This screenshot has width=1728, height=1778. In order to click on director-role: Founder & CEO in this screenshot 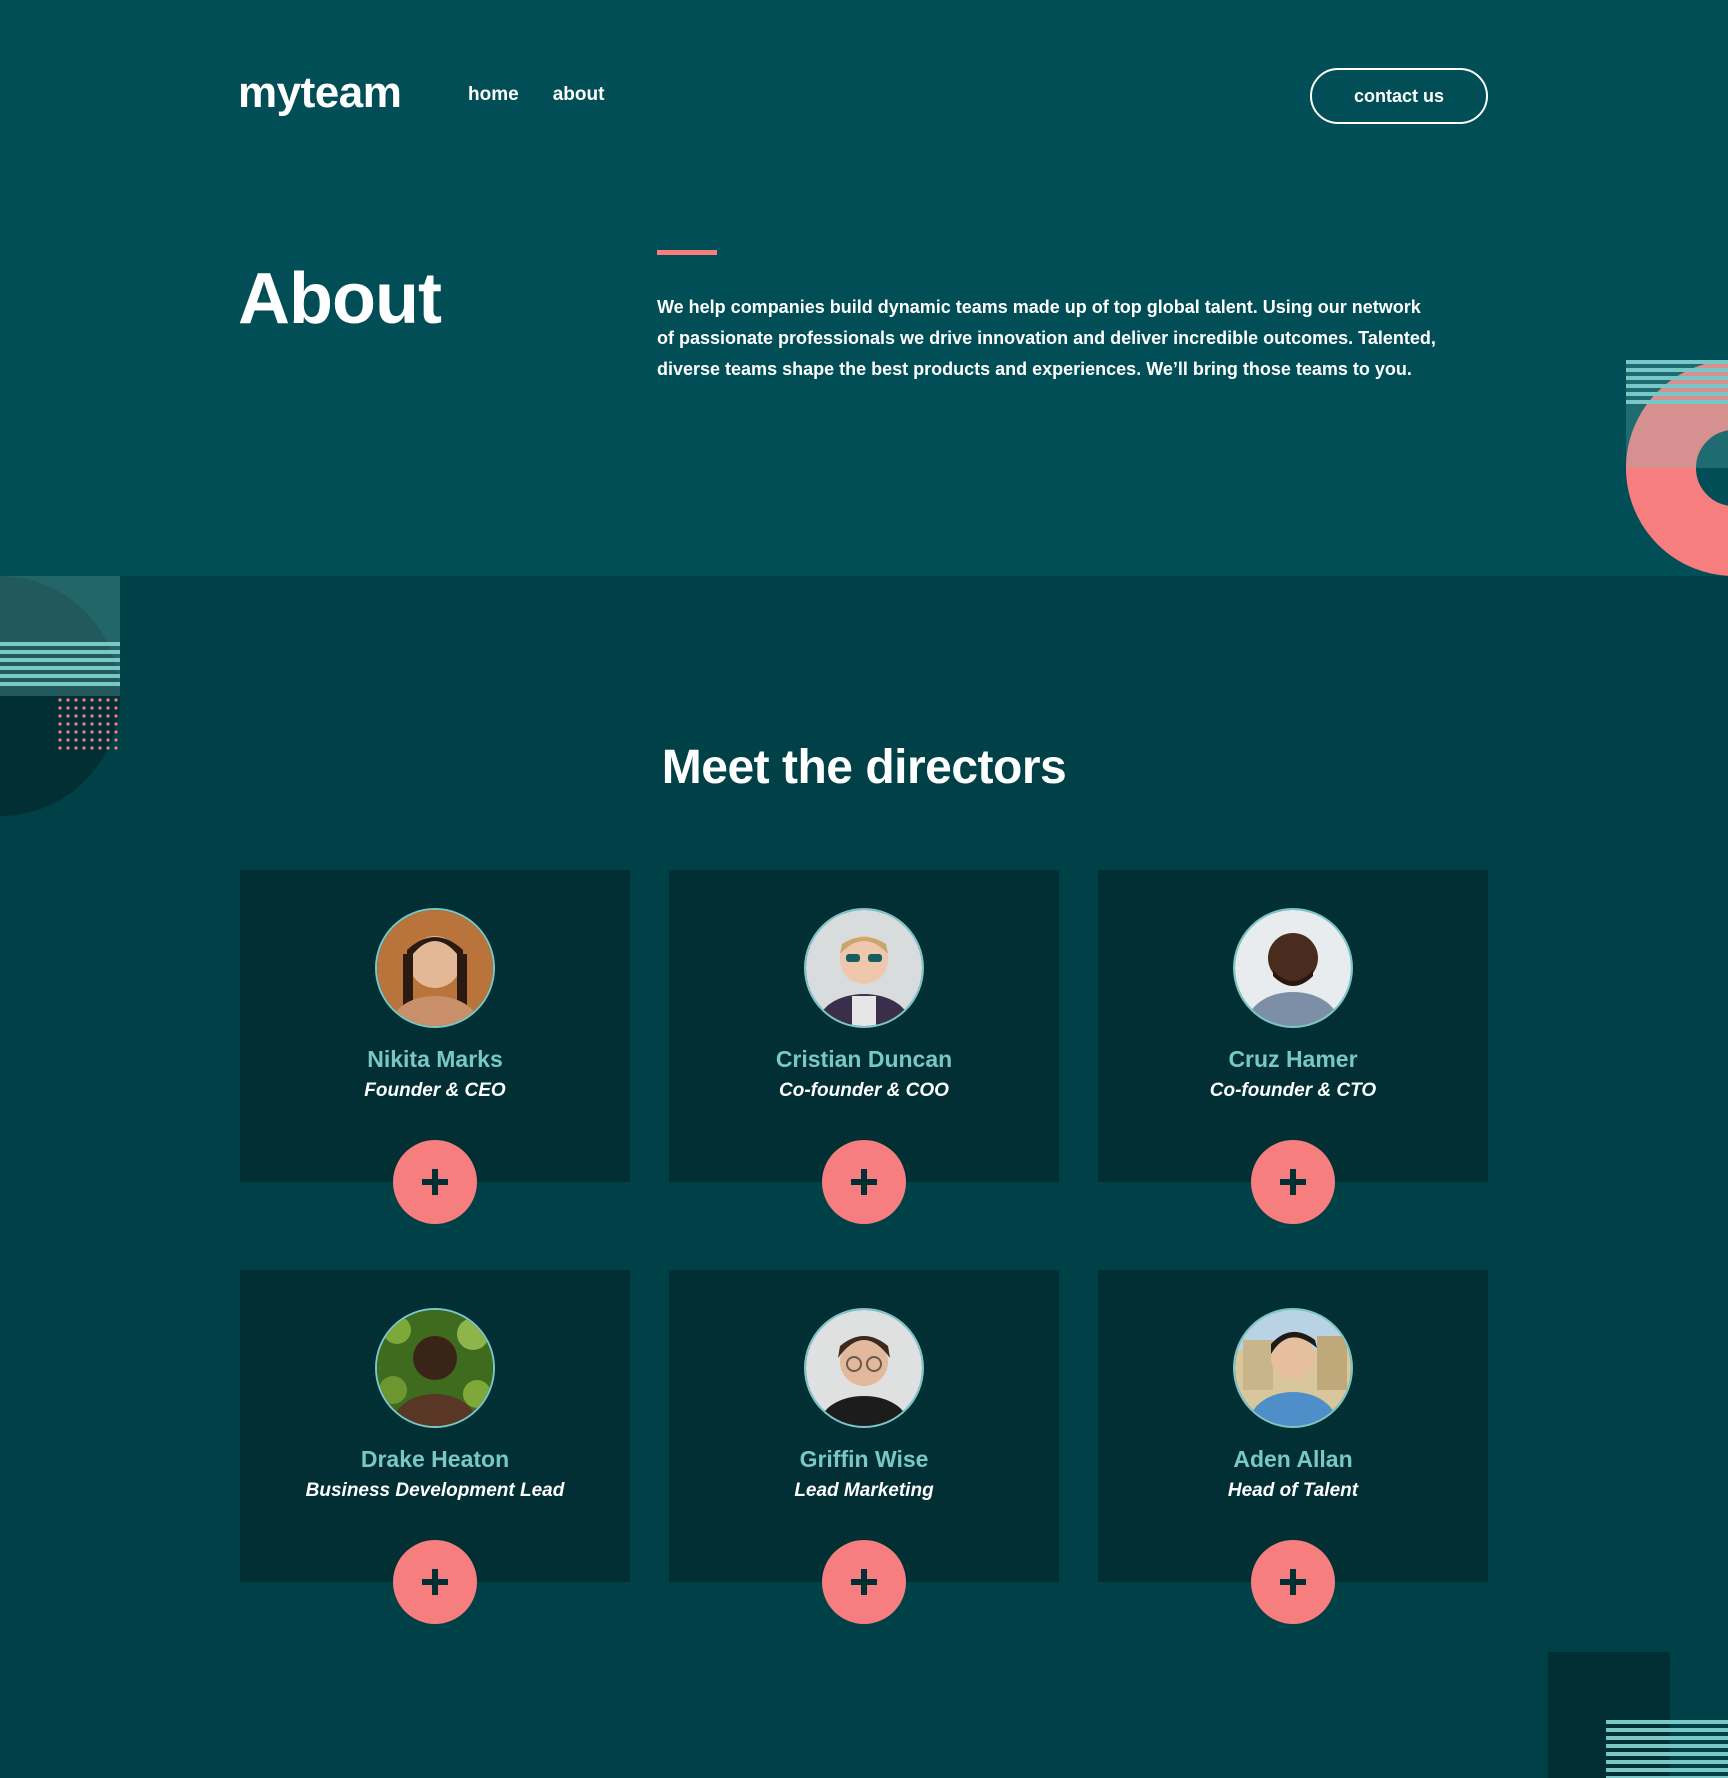, I will do `click(435, 1090)`.